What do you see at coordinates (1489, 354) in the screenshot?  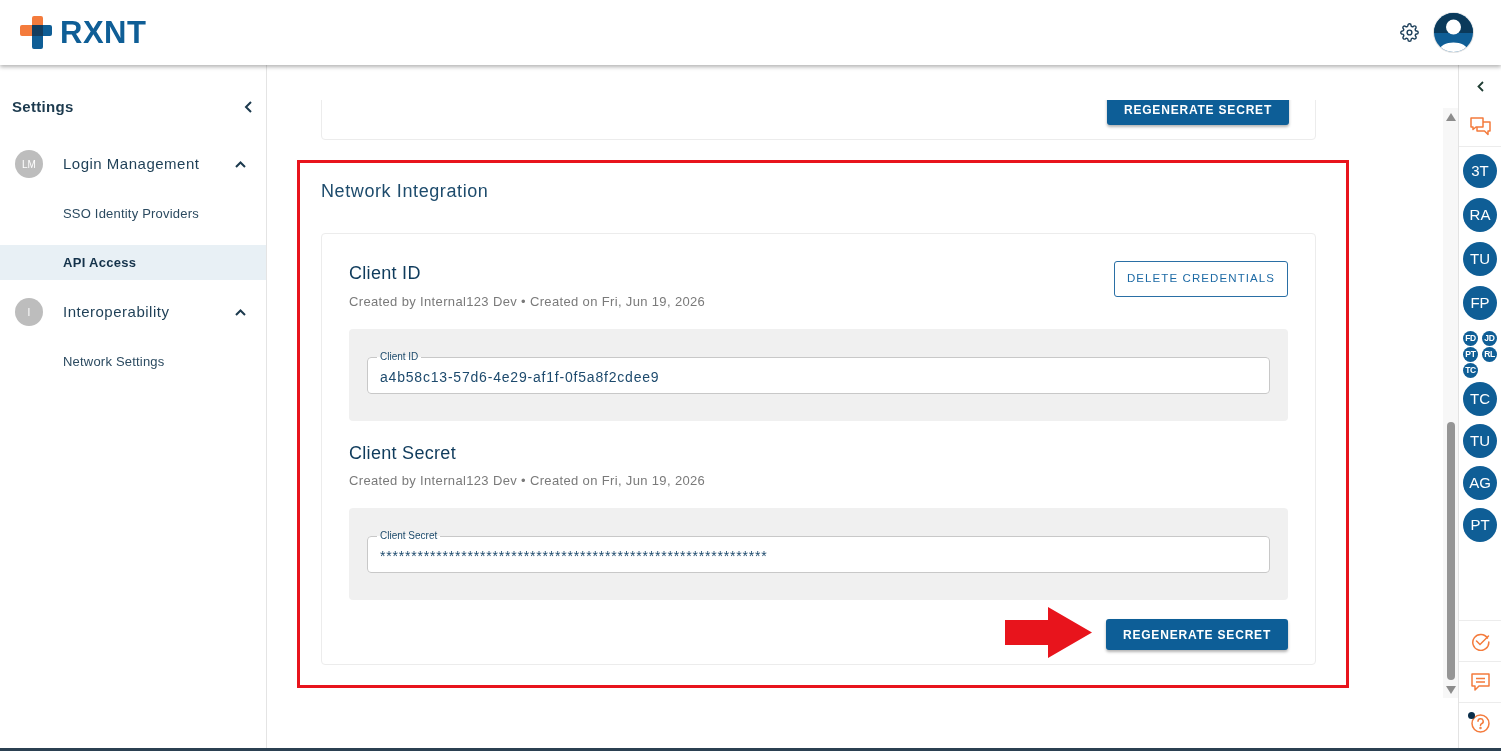 I see `user-avatar: RL` at bounding box center [1489, 354].